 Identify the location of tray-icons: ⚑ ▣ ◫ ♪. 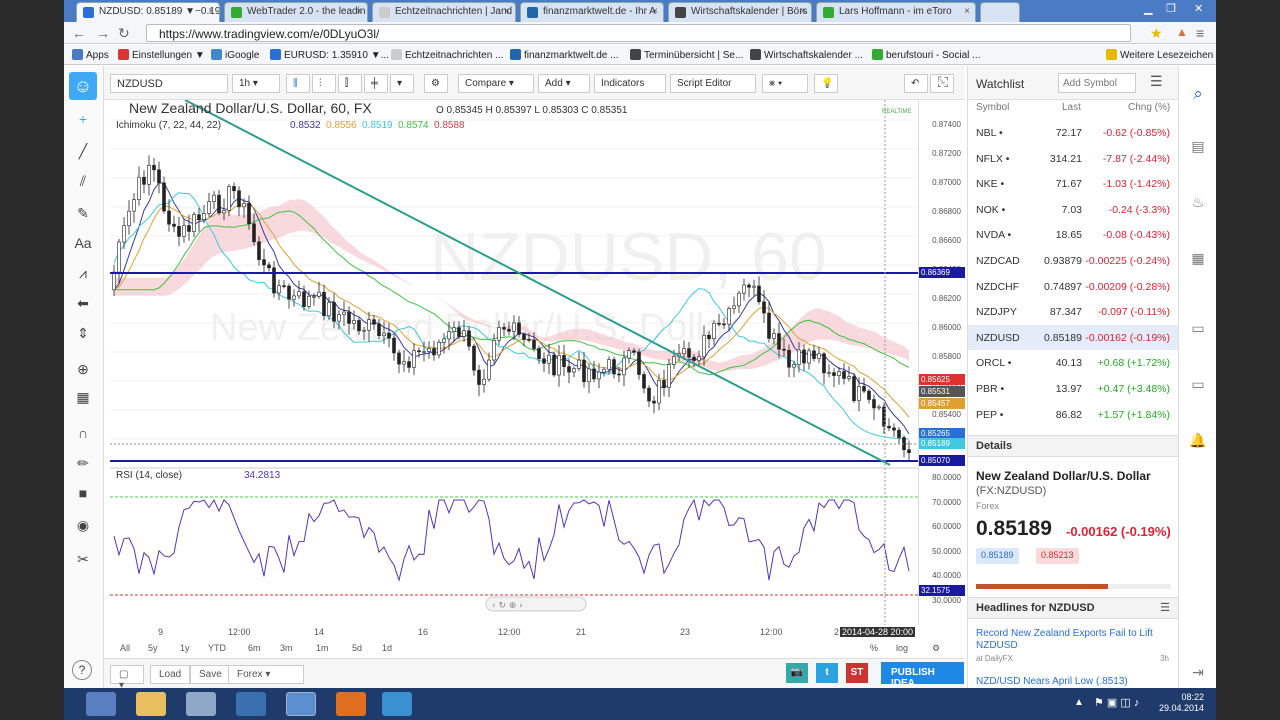
(1116, 702).